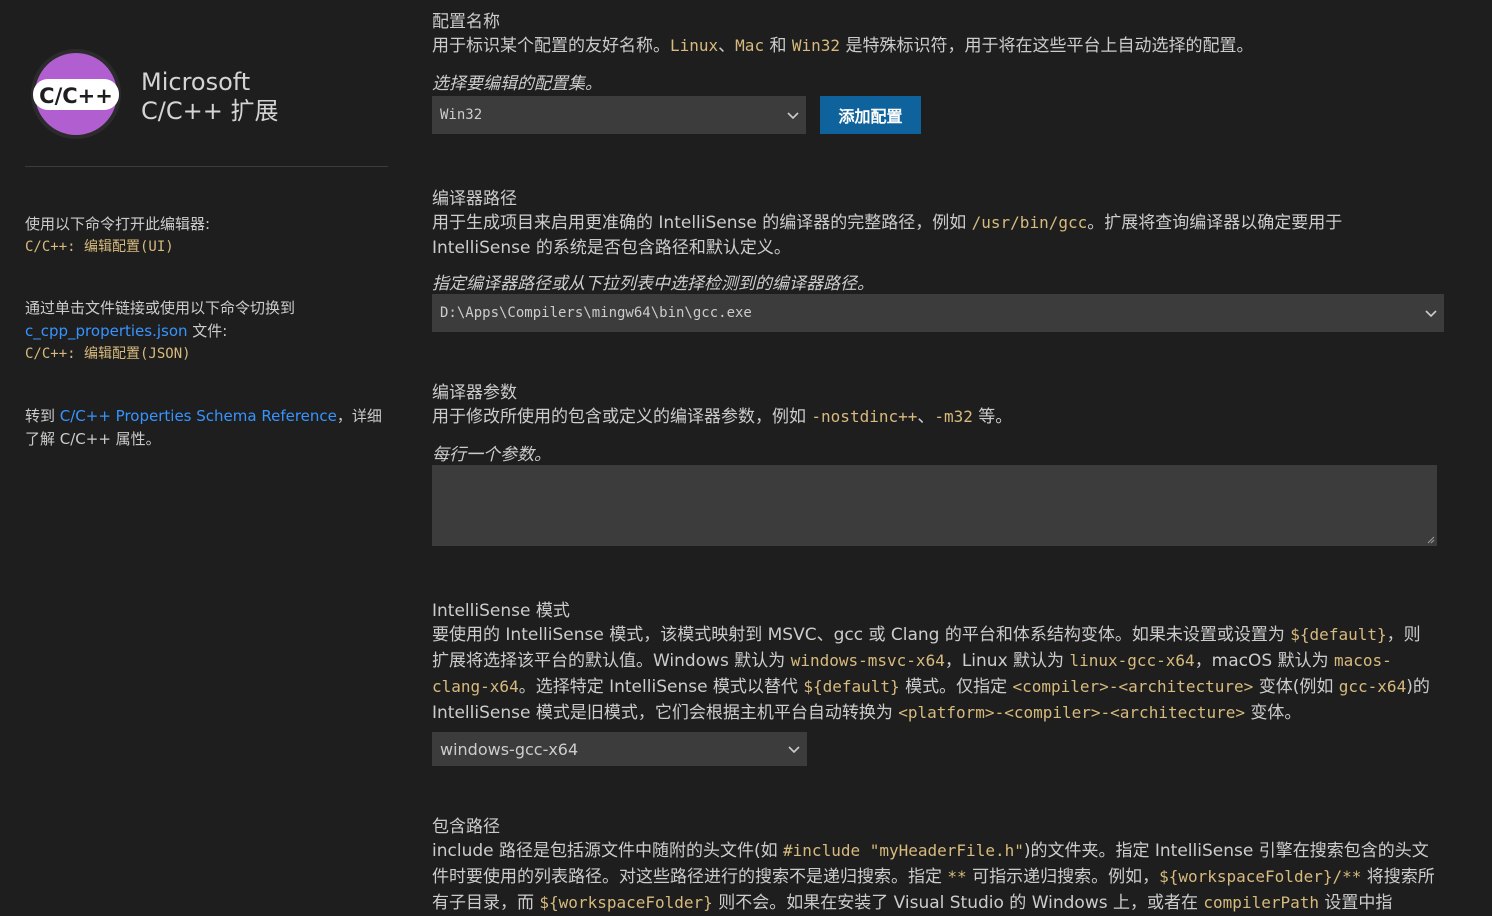  What do you see at coordinates (870, 115) in the screenshot?
I see `add-configuration-button: 添加配置` at bounding box center [870, 115].